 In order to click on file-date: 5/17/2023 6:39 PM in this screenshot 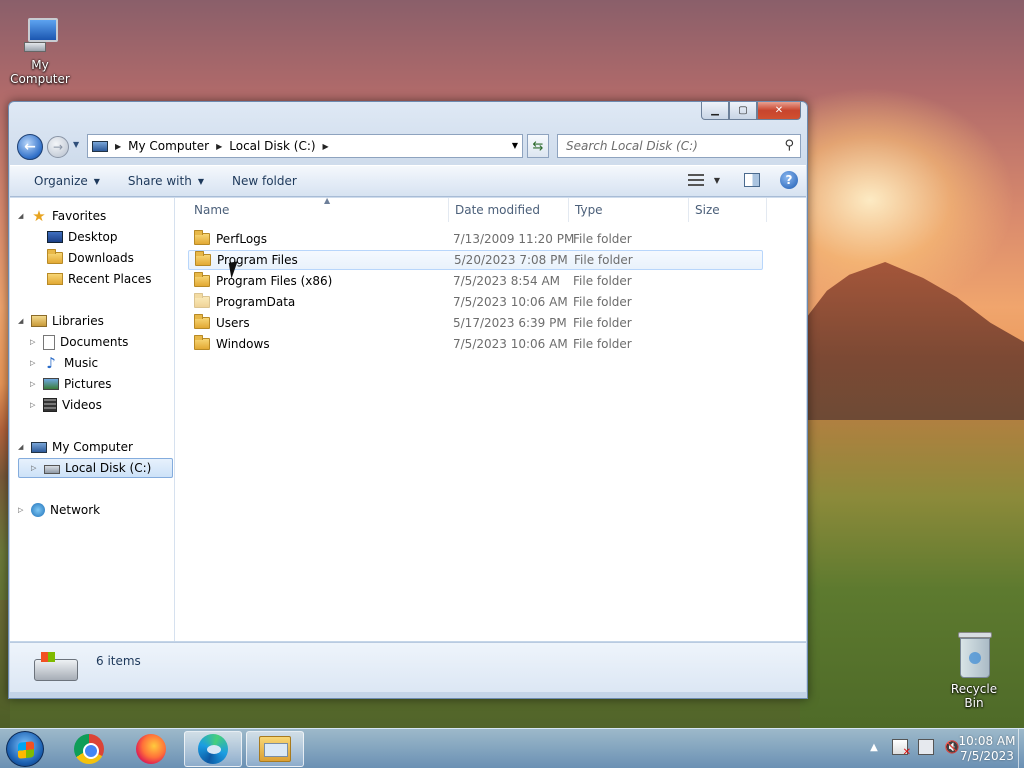, I will do `click(510, 323)`.